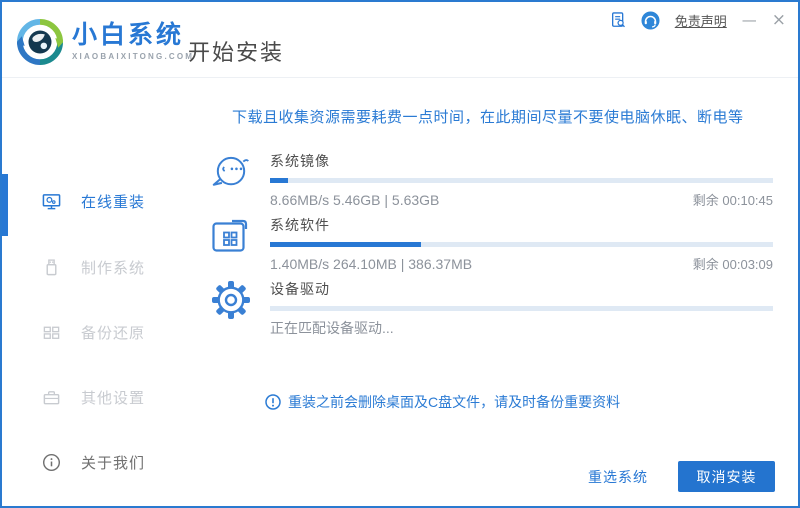  What do you see at coordinates (113, 268) in the screenshot?
I see `sidebar-item-label: 制作系统` at bounding box center [113, 268].